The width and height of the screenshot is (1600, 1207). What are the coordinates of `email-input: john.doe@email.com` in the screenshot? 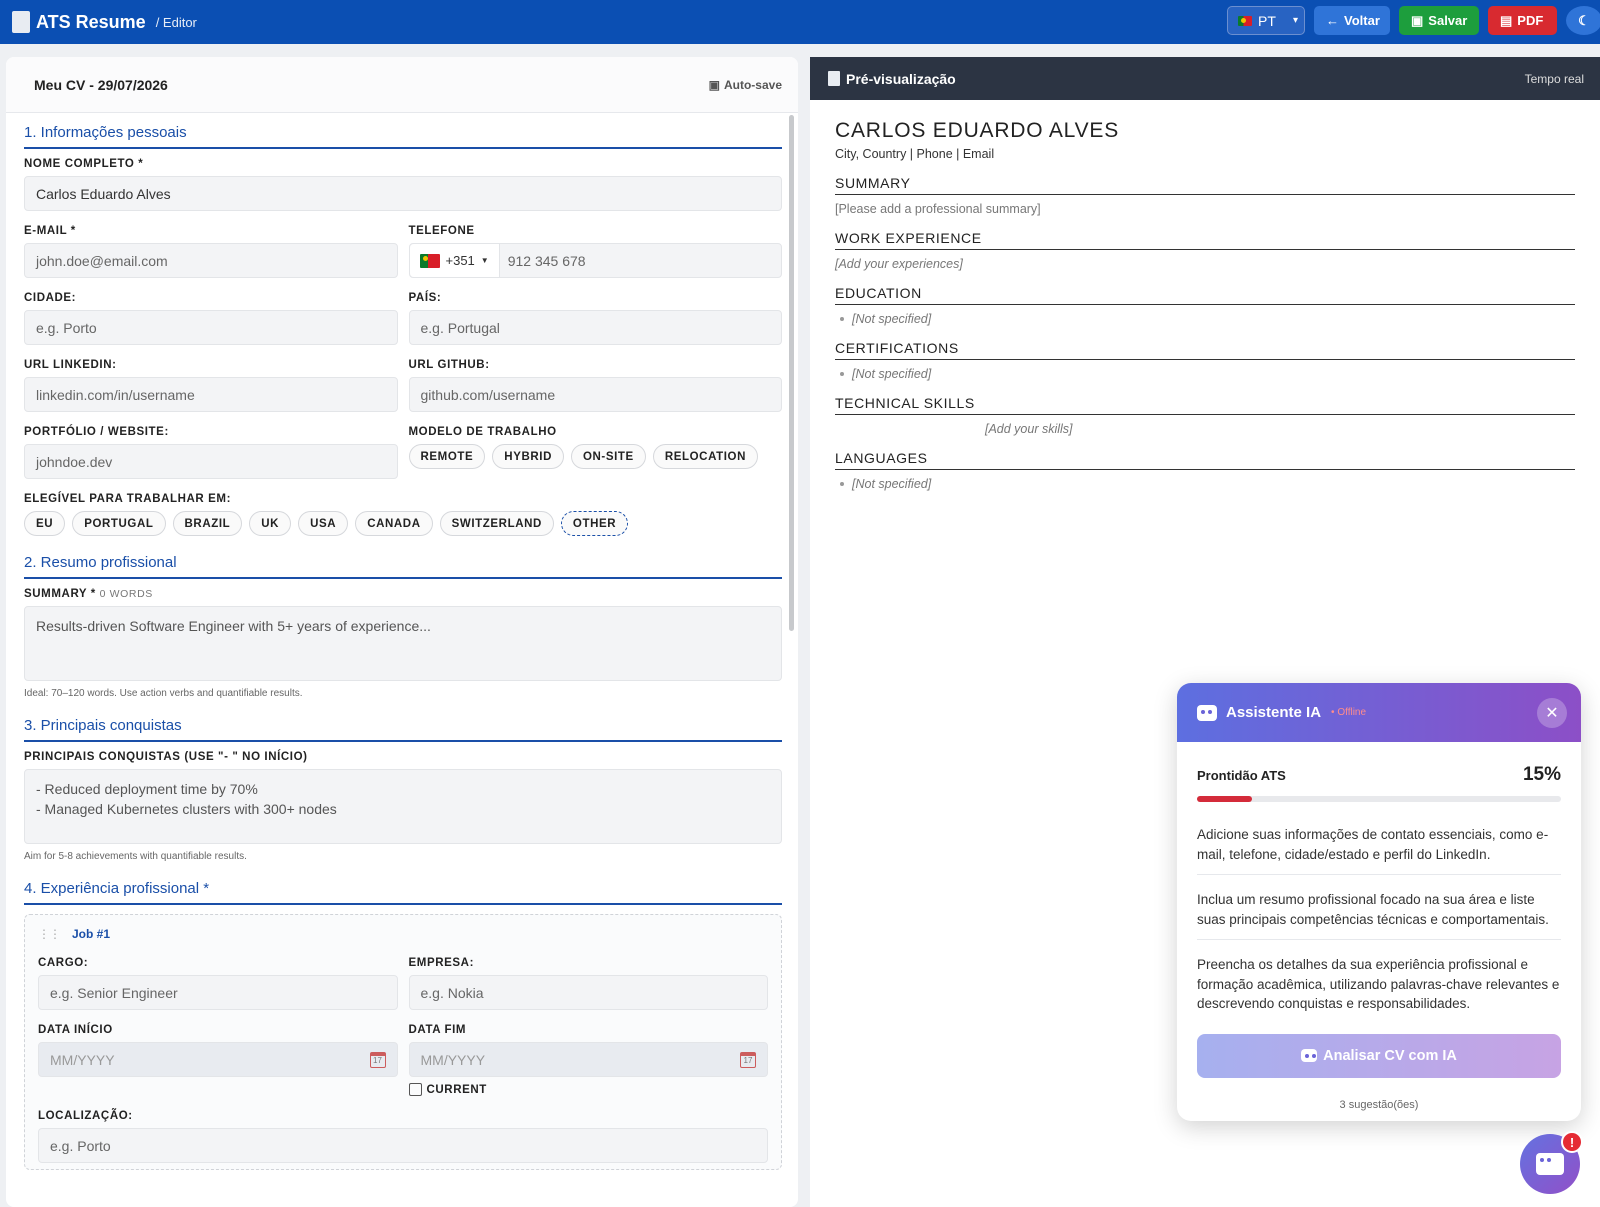 It's located at (211, 260).